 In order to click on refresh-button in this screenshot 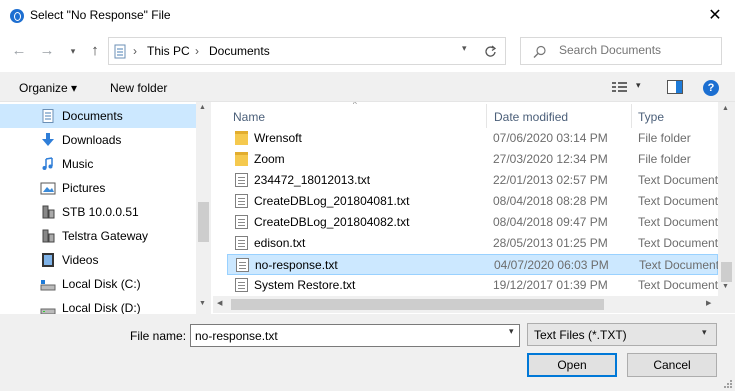, I will do `click(491, 51)`.